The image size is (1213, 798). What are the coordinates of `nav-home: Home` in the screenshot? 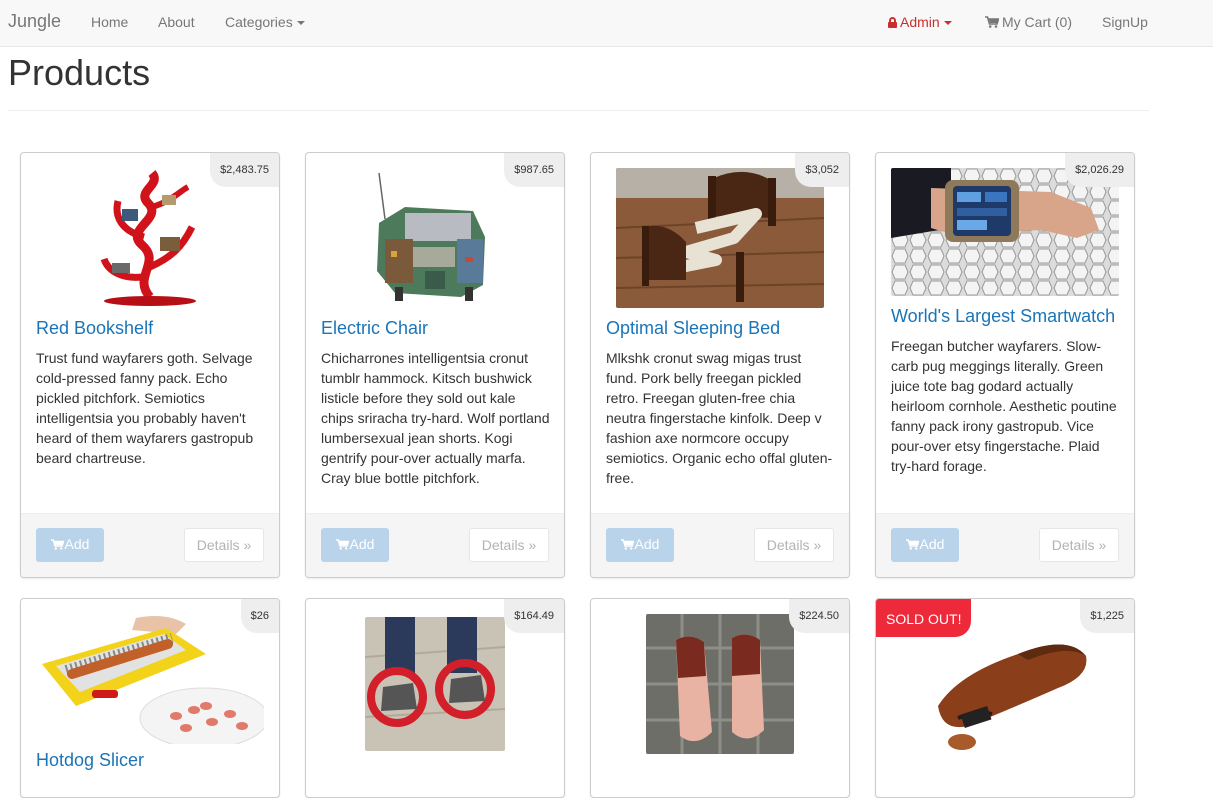 It's located at (109, 22).